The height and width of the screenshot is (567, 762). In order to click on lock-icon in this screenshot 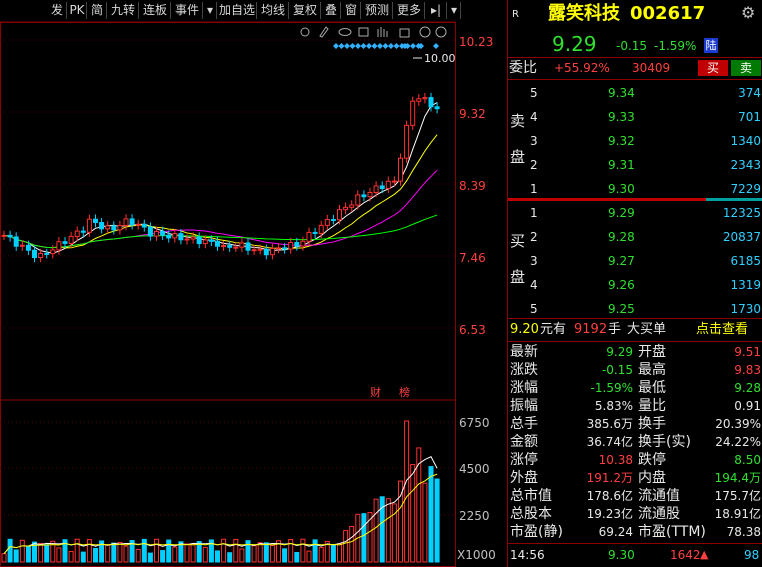, I will do `click(404, 33)`.